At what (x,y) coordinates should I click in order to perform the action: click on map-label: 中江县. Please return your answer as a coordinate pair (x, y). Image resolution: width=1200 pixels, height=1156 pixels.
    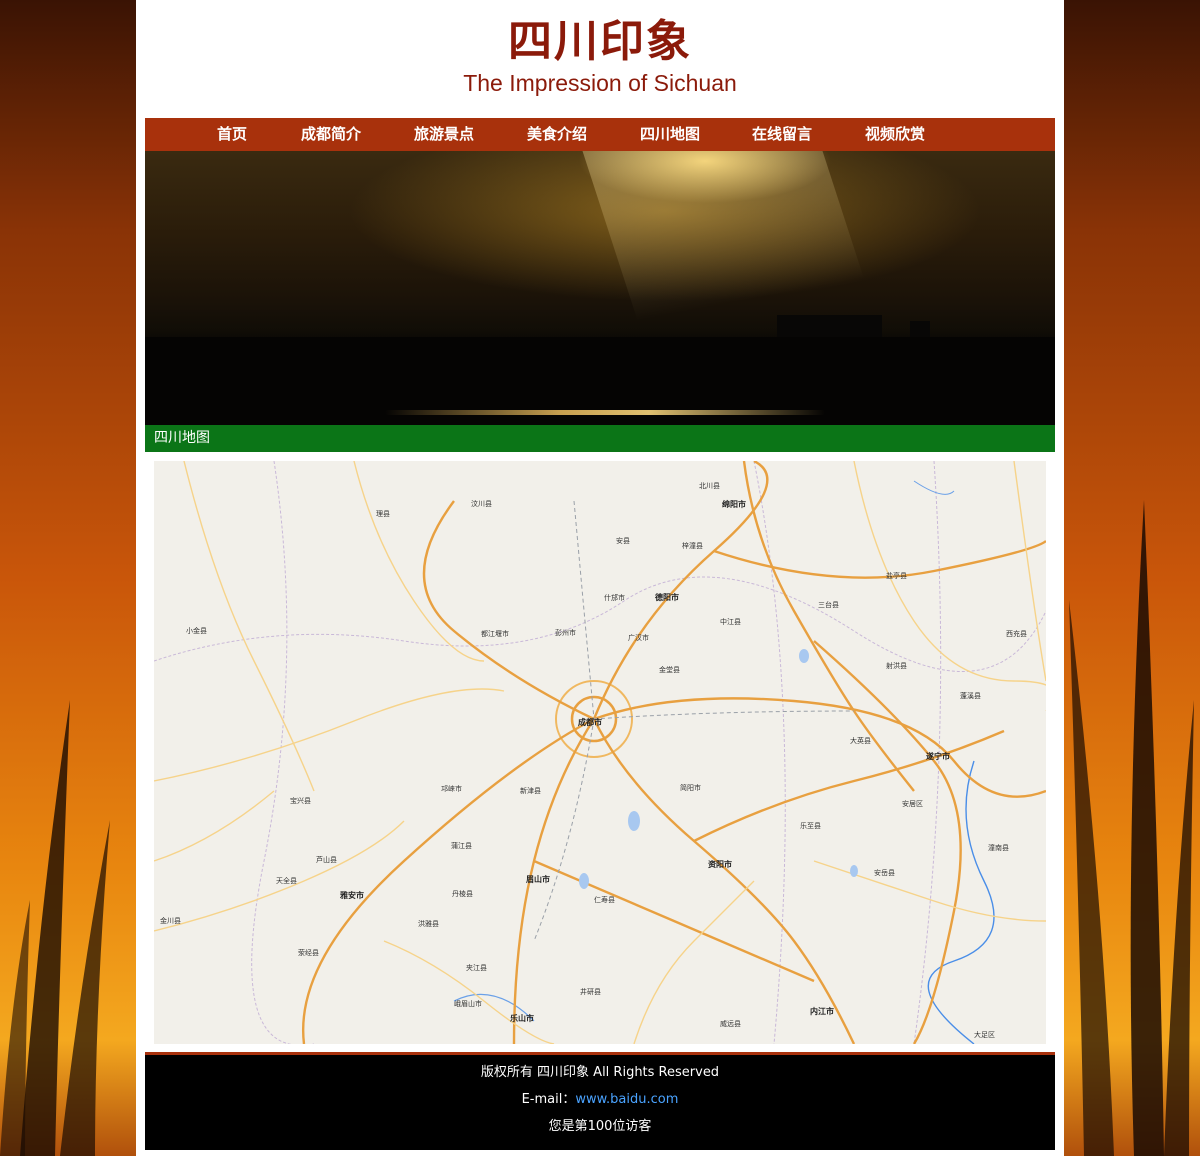
    Looking at the image, I should click on (730, 622).